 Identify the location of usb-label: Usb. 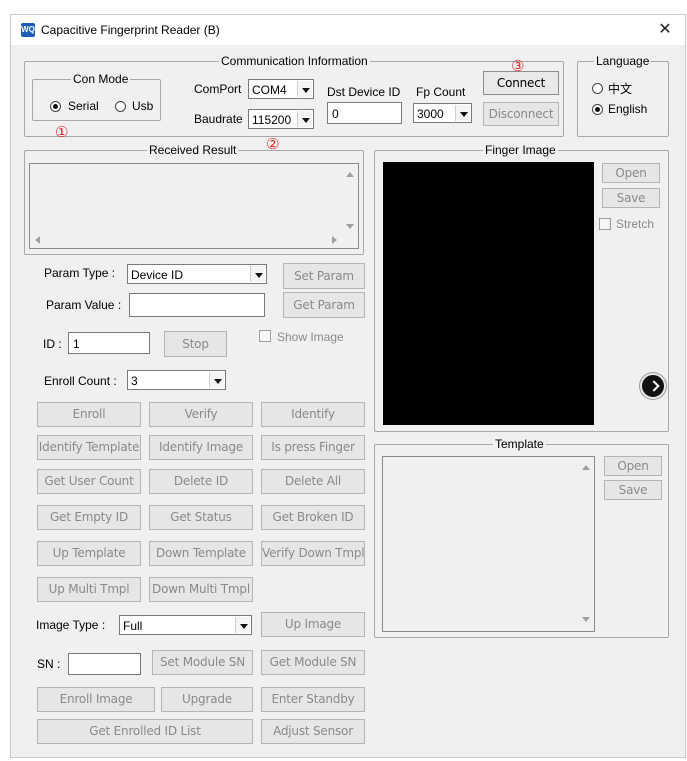
(143, 106).